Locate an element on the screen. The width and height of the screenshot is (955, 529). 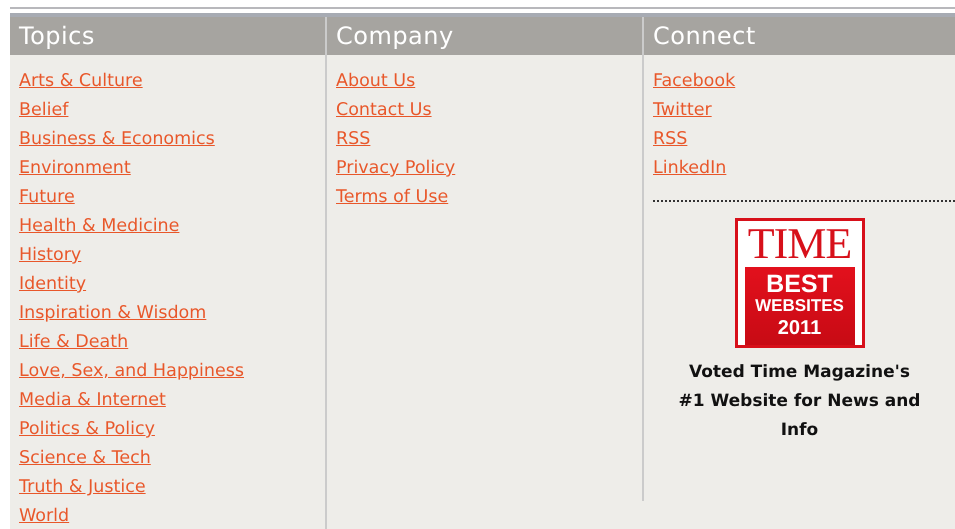
footer-link: Privacy Policy is located at coordinates (396, 168).